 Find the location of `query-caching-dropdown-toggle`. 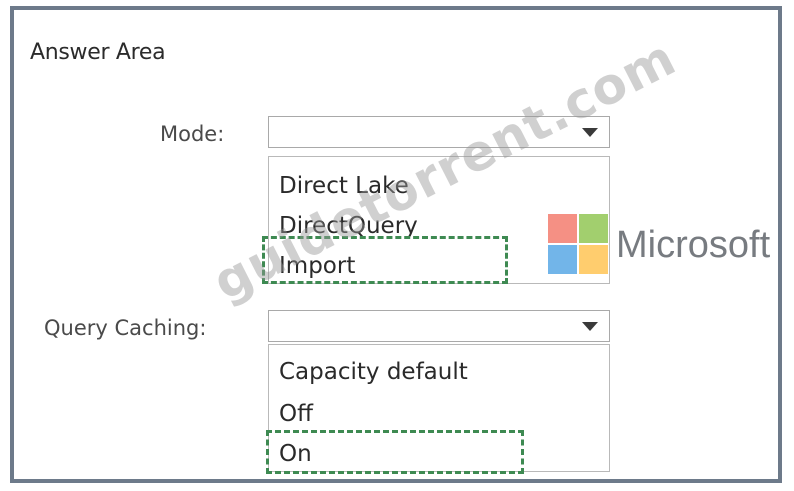

query-caching-dropdown-toggle is located at coordinates (590, 326).